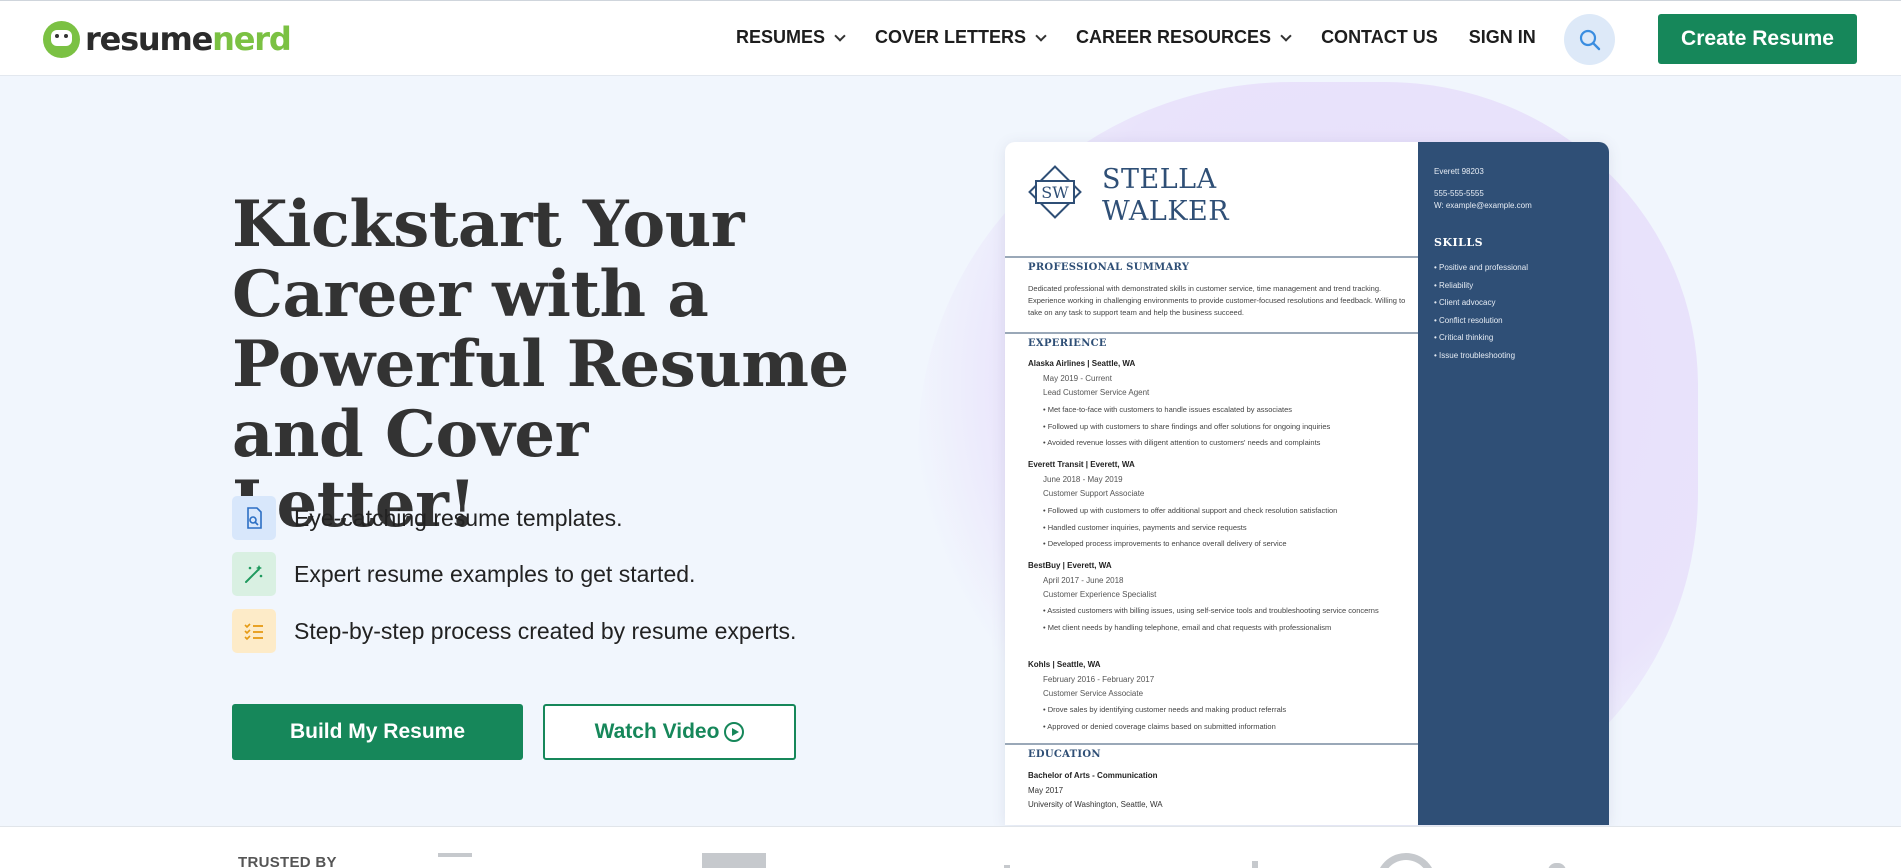 Image resolution: width=1901 pixels, height=868 pixels. What do you see at coordinates (254, 574) in the screenshot?
I see `magic-wand-icon` at bounding box center [254, 574].